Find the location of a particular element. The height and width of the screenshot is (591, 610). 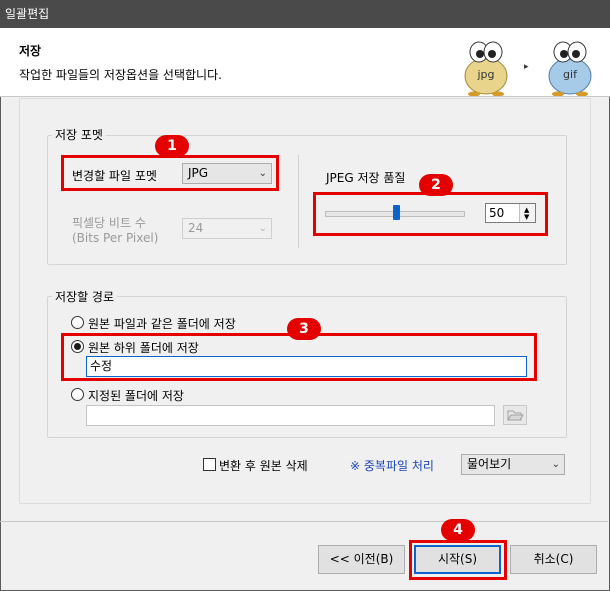

window-title: 일괄편집 is located at coordinates (27, 14).